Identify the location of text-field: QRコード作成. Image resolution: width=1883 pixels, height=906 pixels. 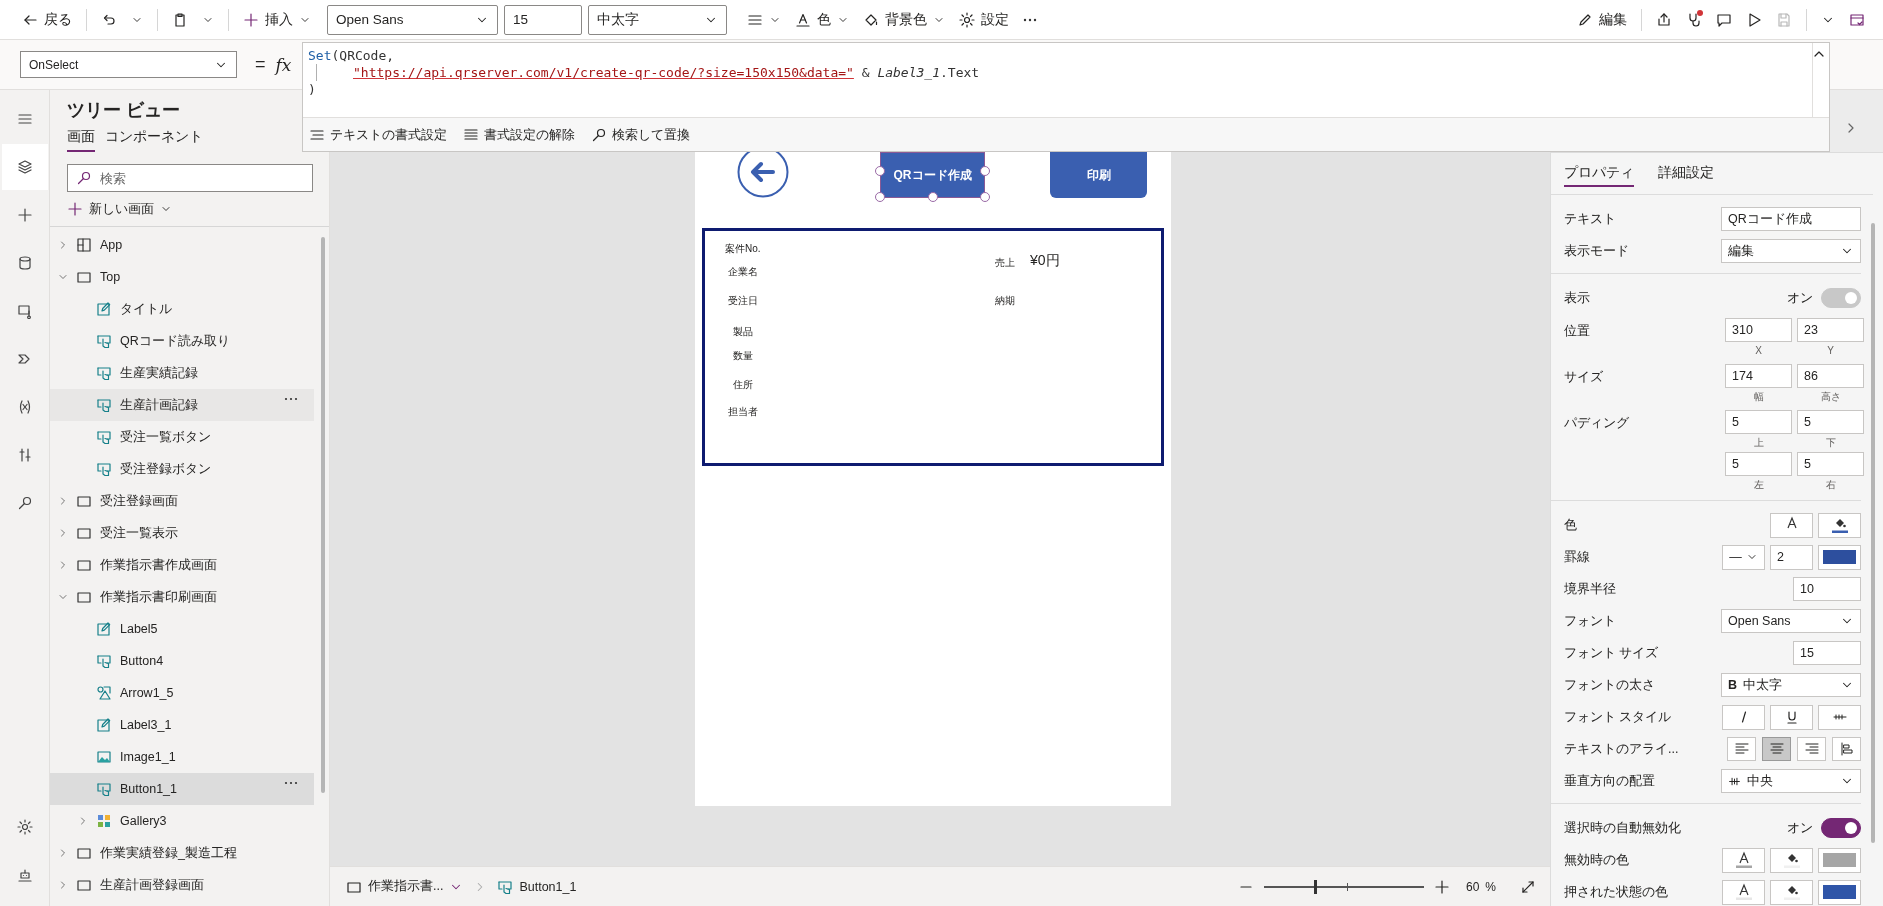
(1791, 219).